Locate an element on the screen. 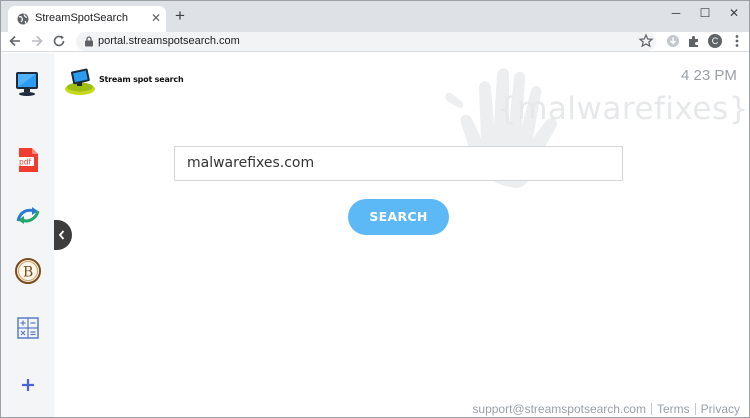 This screenshot has height=418, width=750. search-input: malwarefixes.com is located at coordinates (398, 163).